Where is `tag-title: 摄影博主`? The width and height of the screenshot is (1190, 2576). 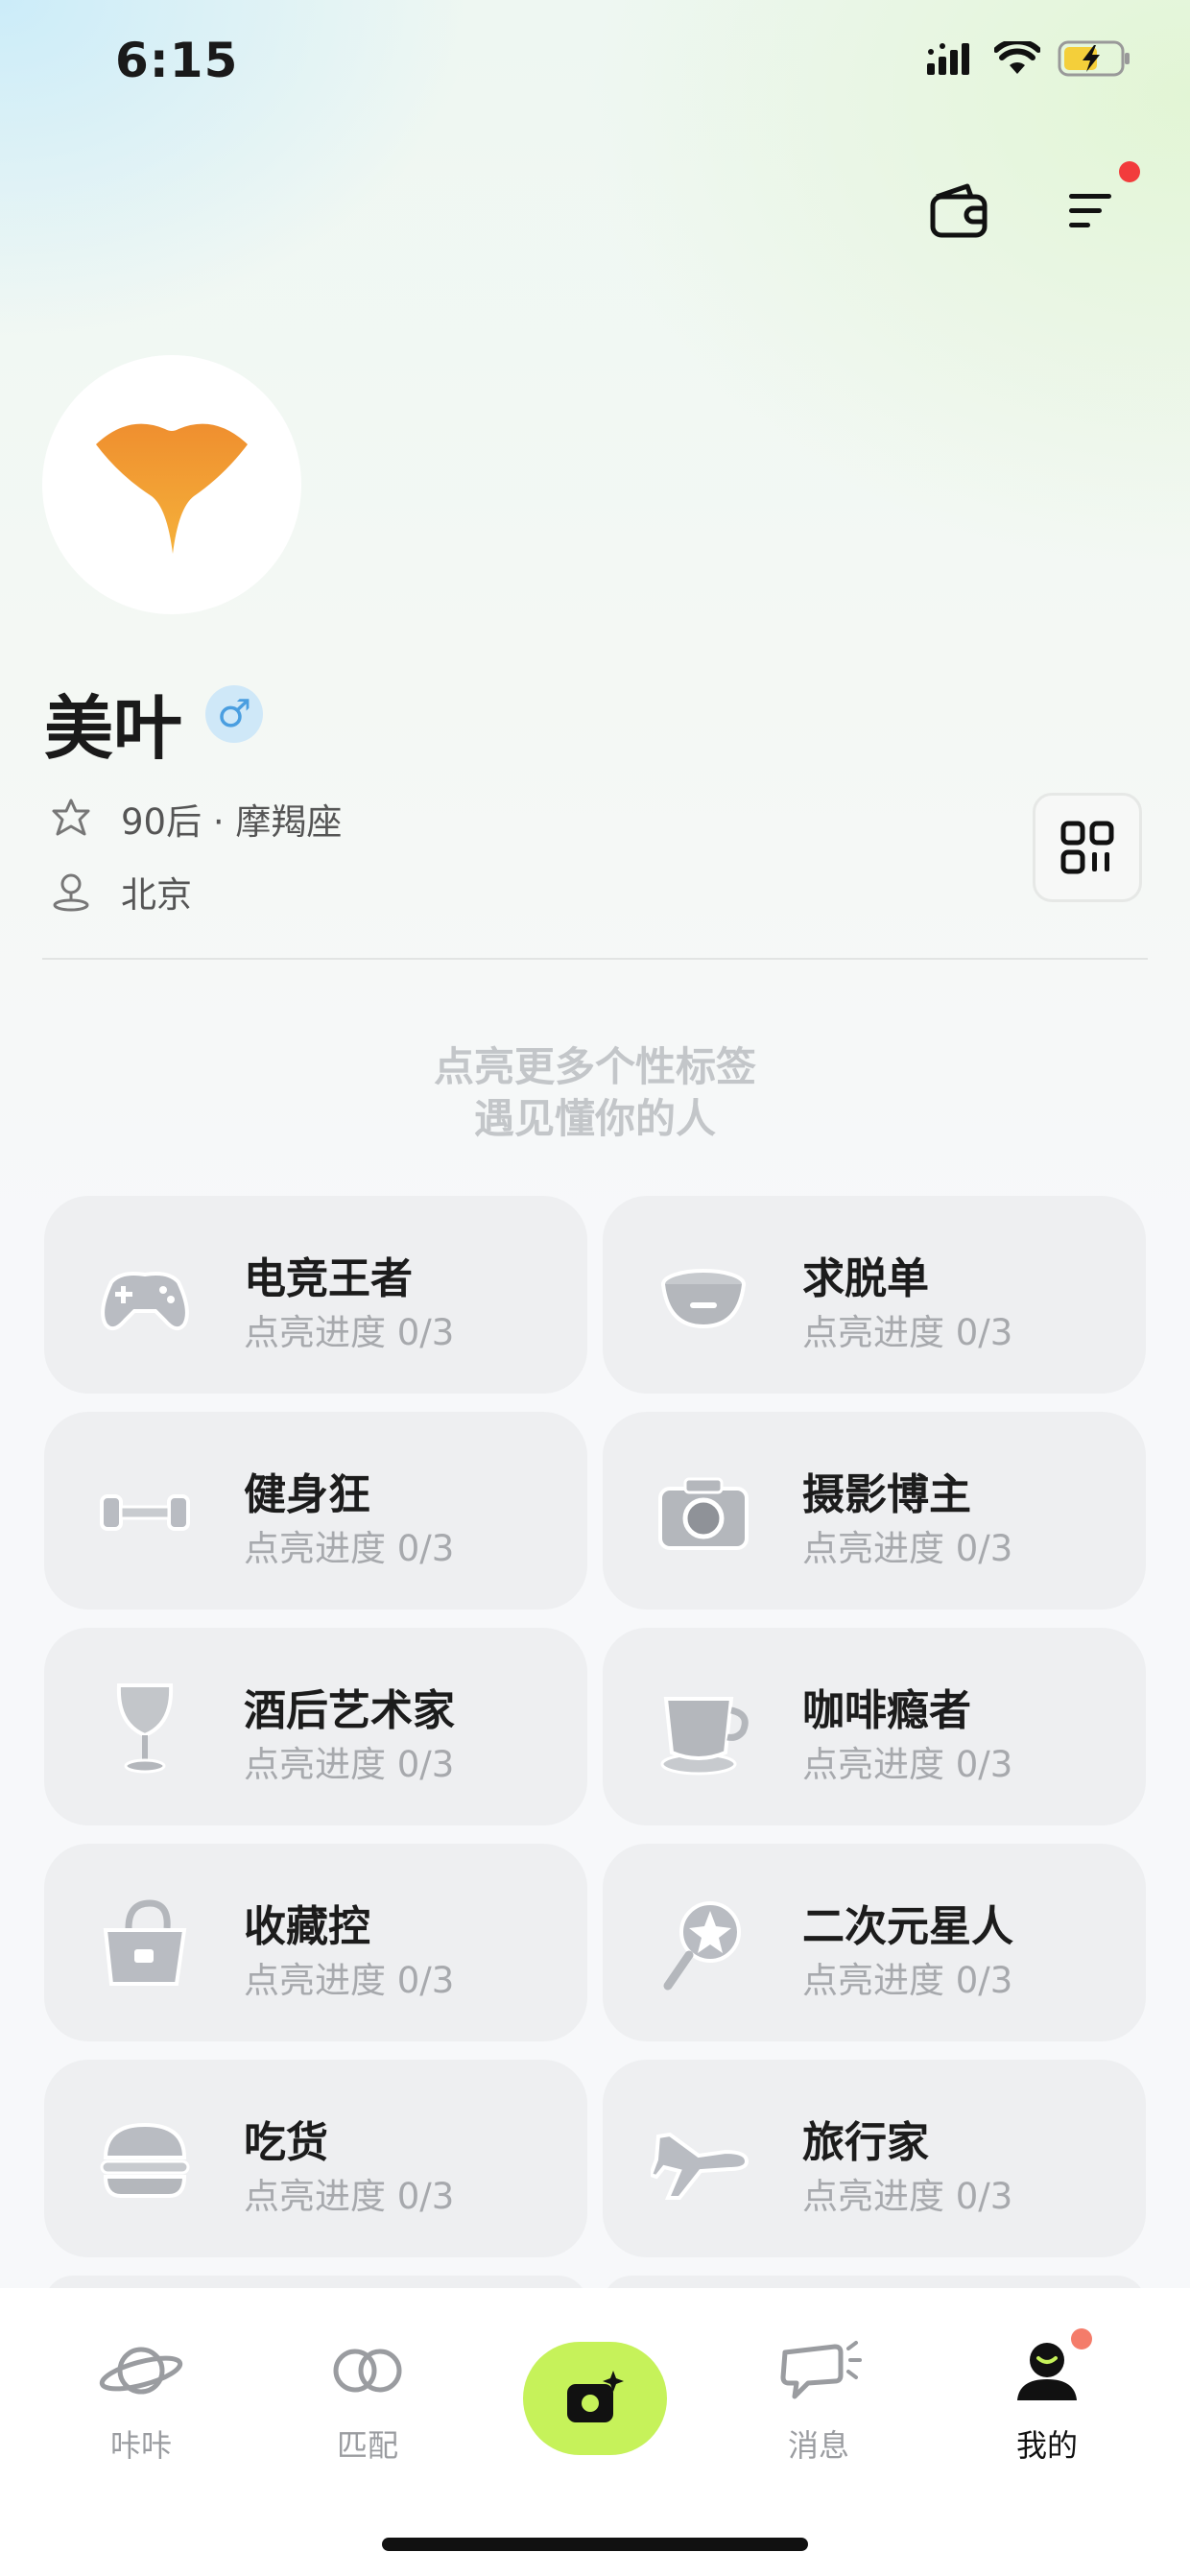
tag-title: 摄影博主 is located at coordinates (887, 1494).